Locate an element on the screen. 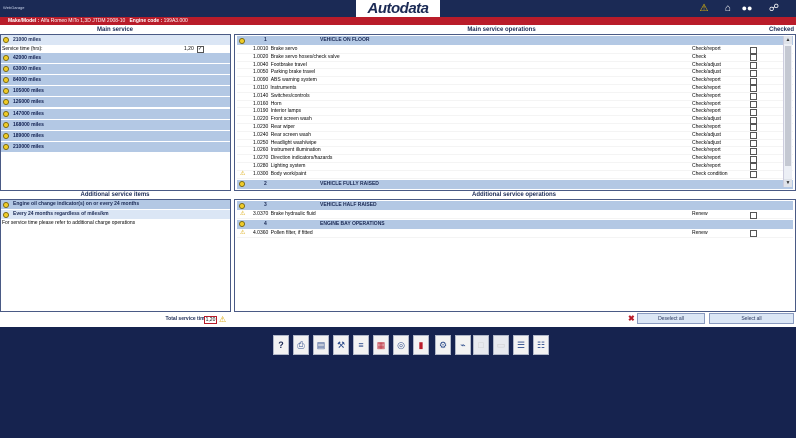 Image resolution: width=796 pixels, height=438 pixels. operation-desc: Interior lamps is located at coordinates (285, 111).